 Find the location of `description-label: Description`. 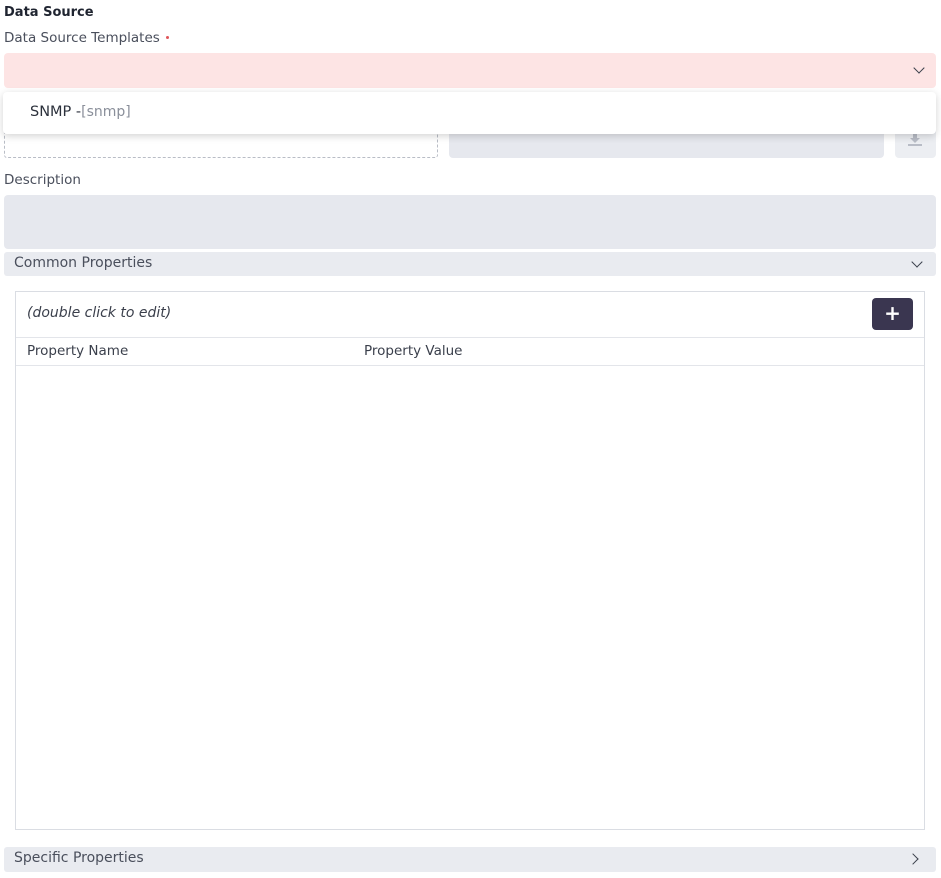

description-label: Description is located at coordinates (42, 180).